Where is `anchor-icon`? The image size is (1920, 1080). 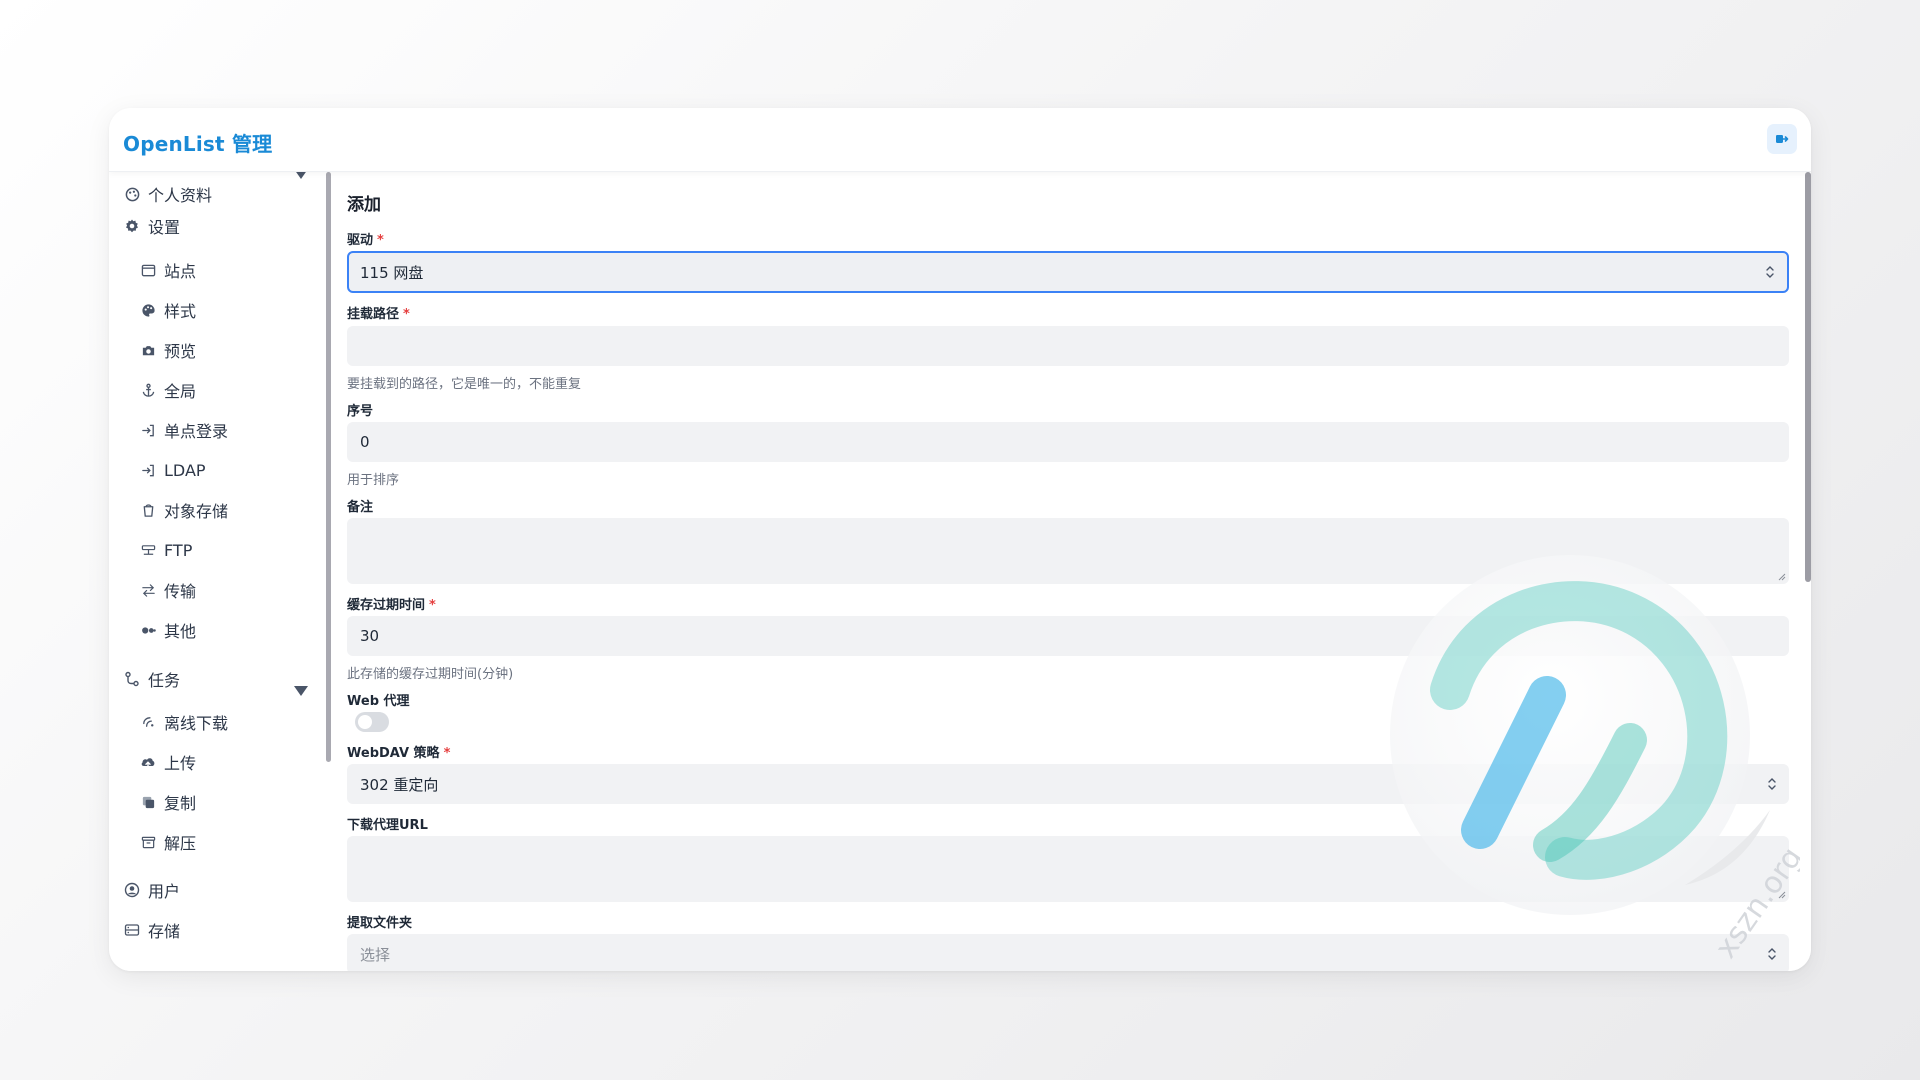 anchor-icon is located at coordinates (148, 390).